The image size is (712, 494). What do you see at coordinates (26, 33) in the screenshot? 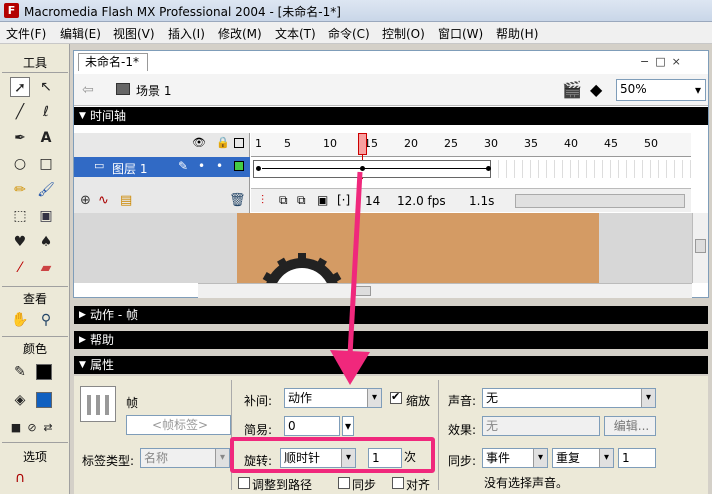
I see `menu-file: 文件(F)` at bounding box center [26, 33].